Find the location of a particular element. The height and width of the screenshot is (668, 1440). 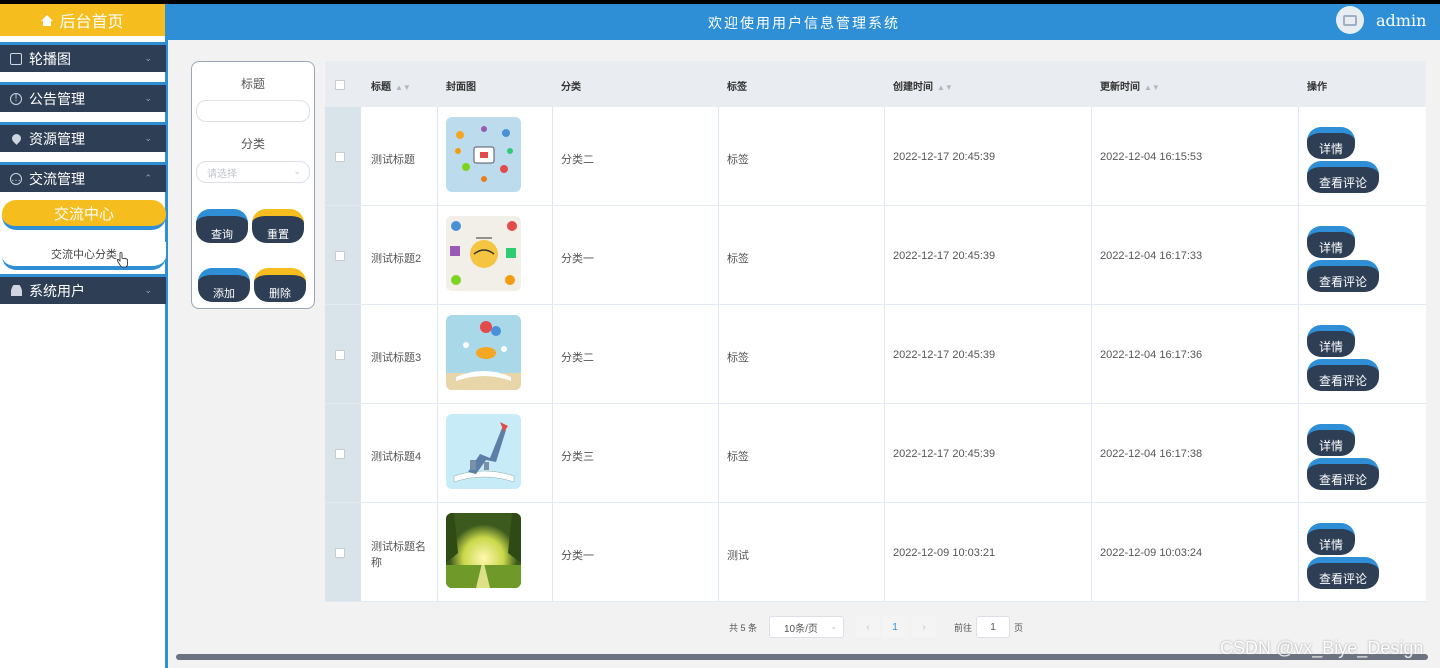

image-placeholder-icon is located at coordinates (1350, 20).